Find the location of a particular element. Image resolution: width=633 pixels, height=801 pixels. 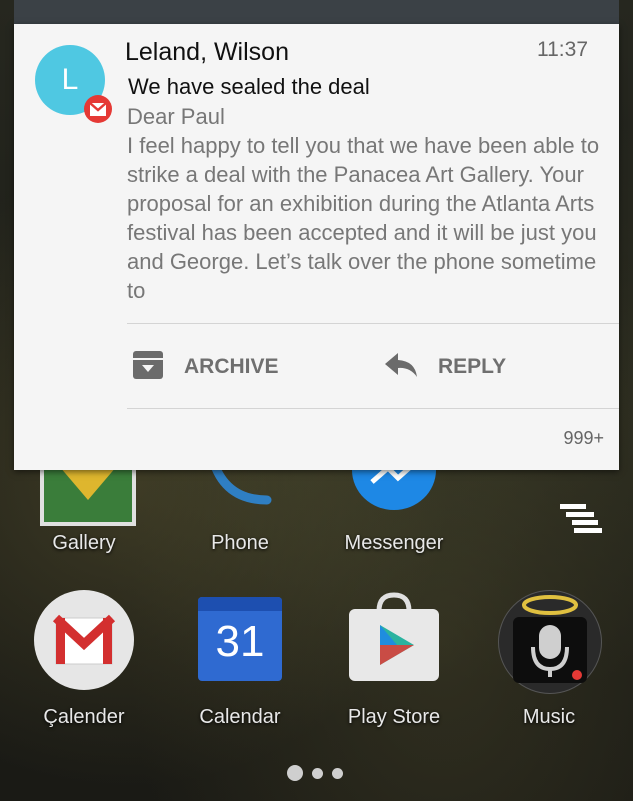

archive-label: ARCHIVE is located at coordinates (231, 366).